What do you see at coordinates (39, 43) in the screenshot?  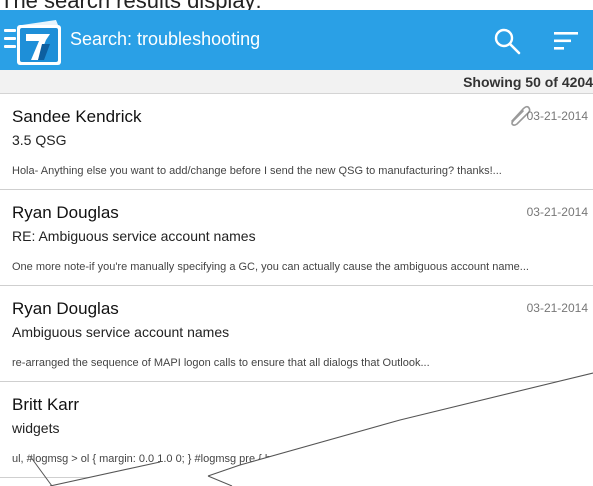 I see `app-logo` at bounding box center [39, 43].